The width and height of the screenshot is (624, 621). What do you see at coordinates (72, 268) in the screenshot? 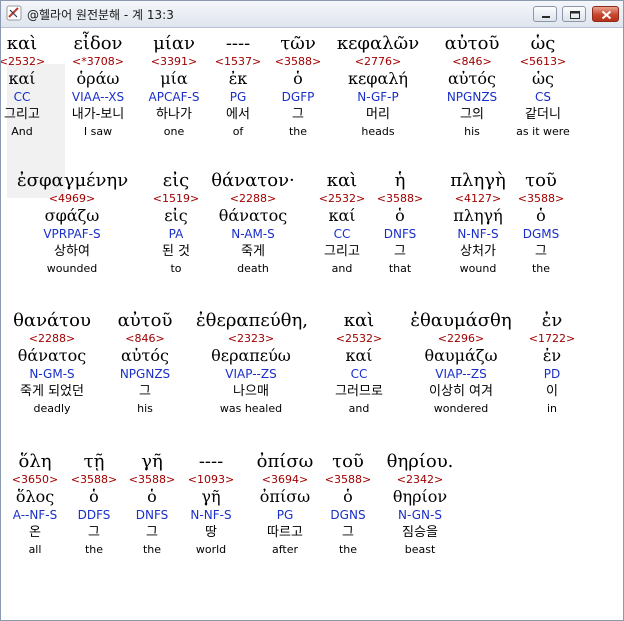
I see `english-gloss: wounded` at bounding box center [72, 268].